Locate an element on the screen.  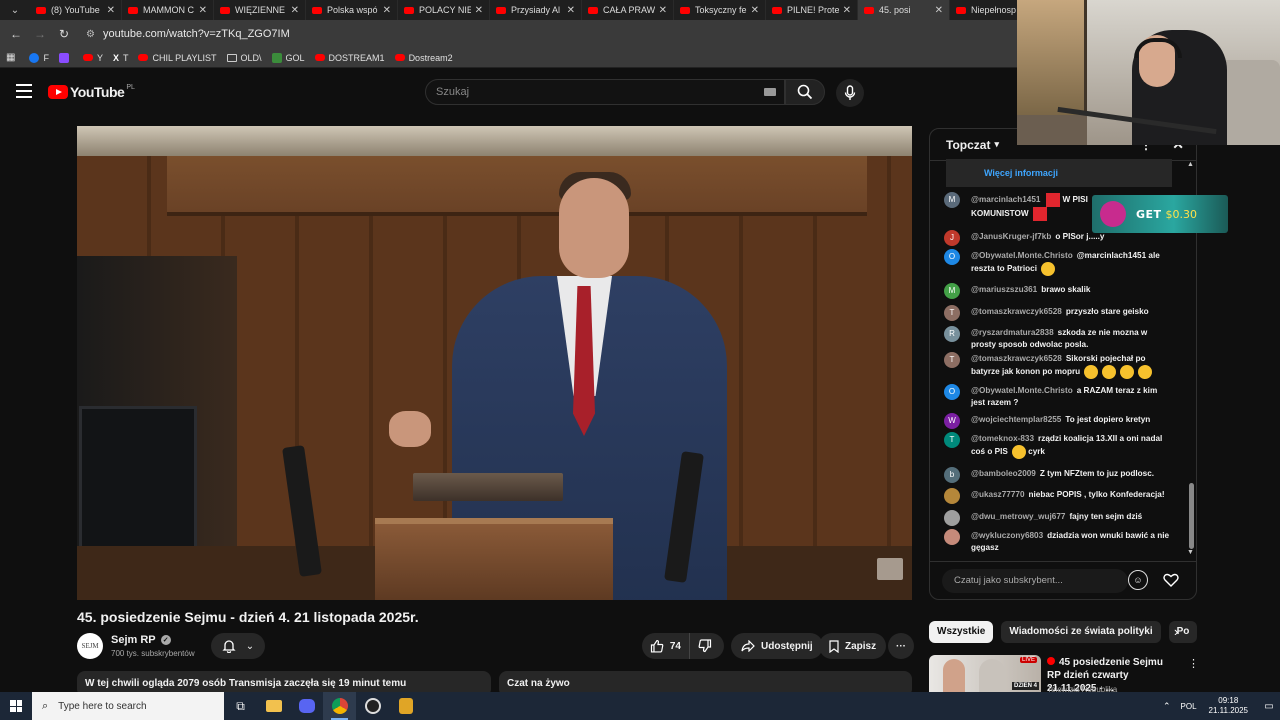
bookmark-item is located at coordinates (65, 57).